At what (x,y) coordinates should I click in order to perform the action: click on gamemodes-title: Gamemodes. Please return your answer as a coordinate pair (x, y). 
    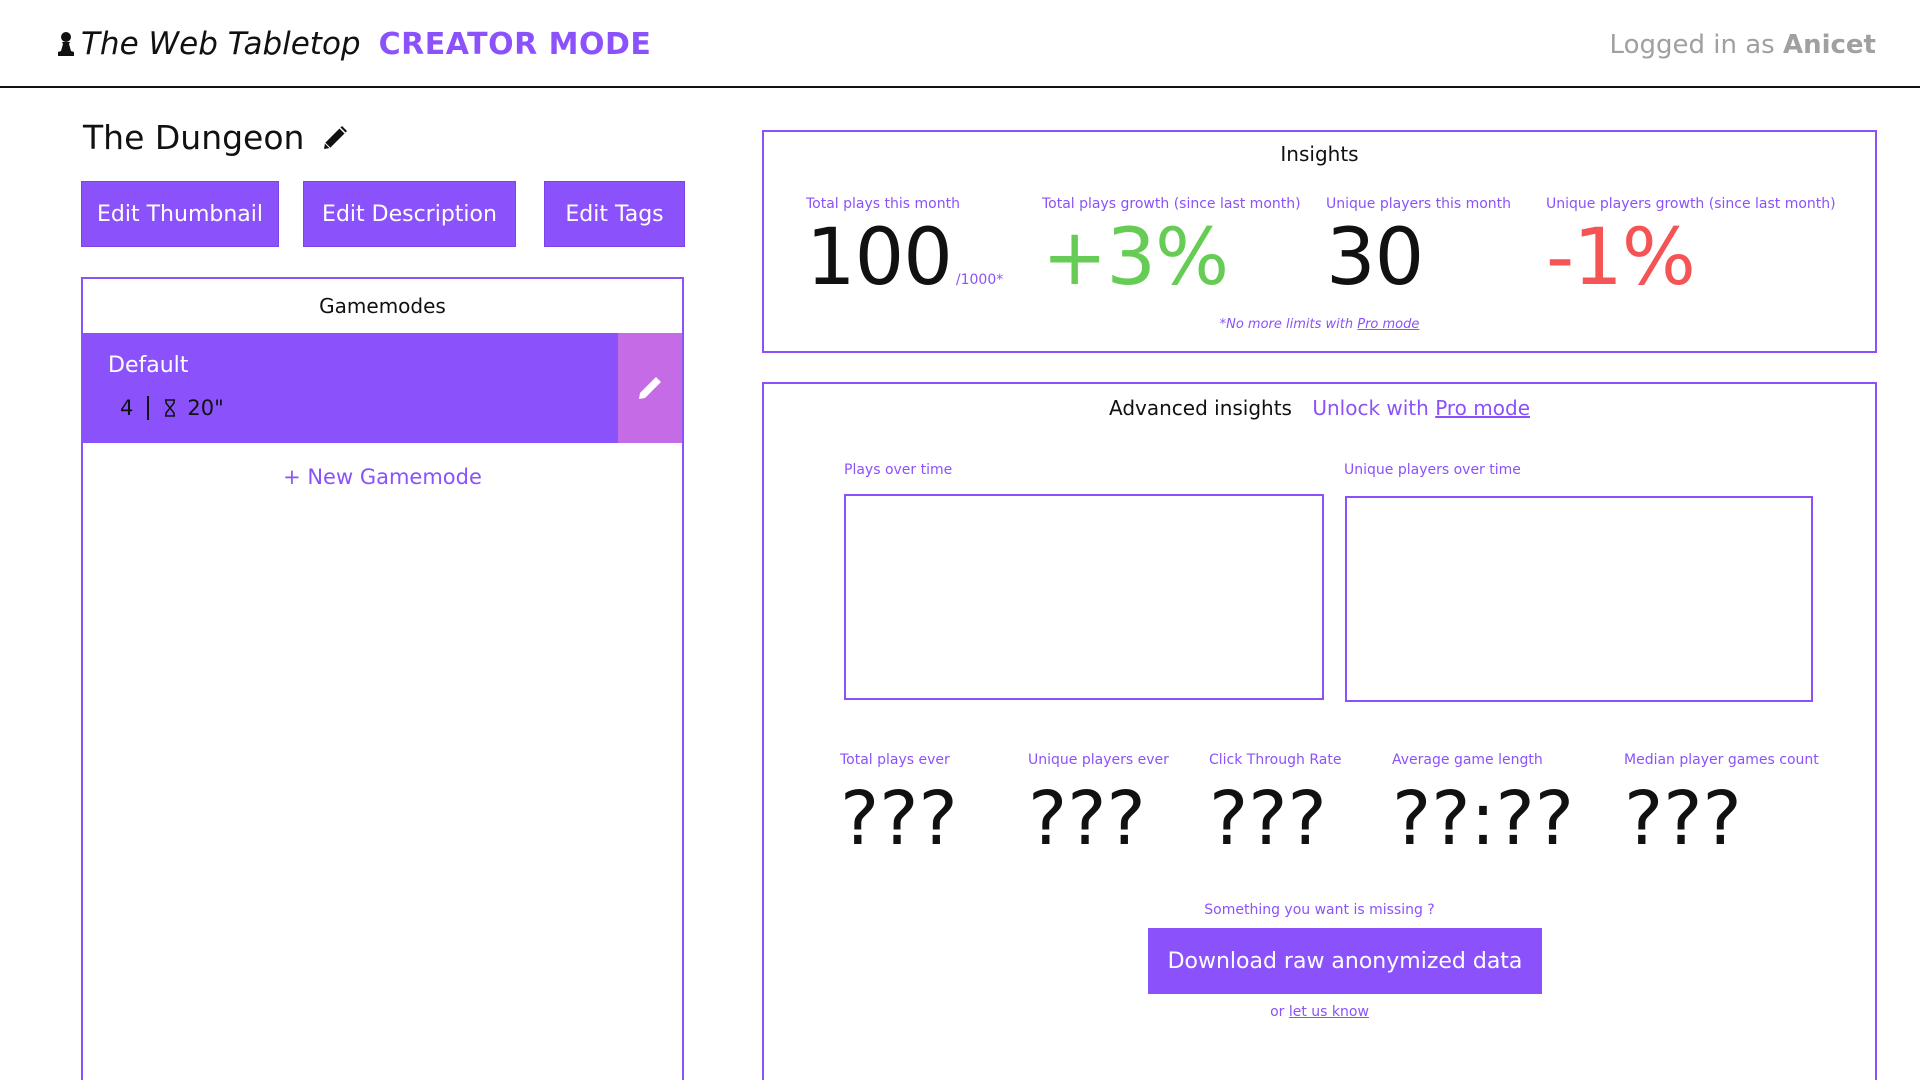
    Looking at the image, I should click on (382, 306).